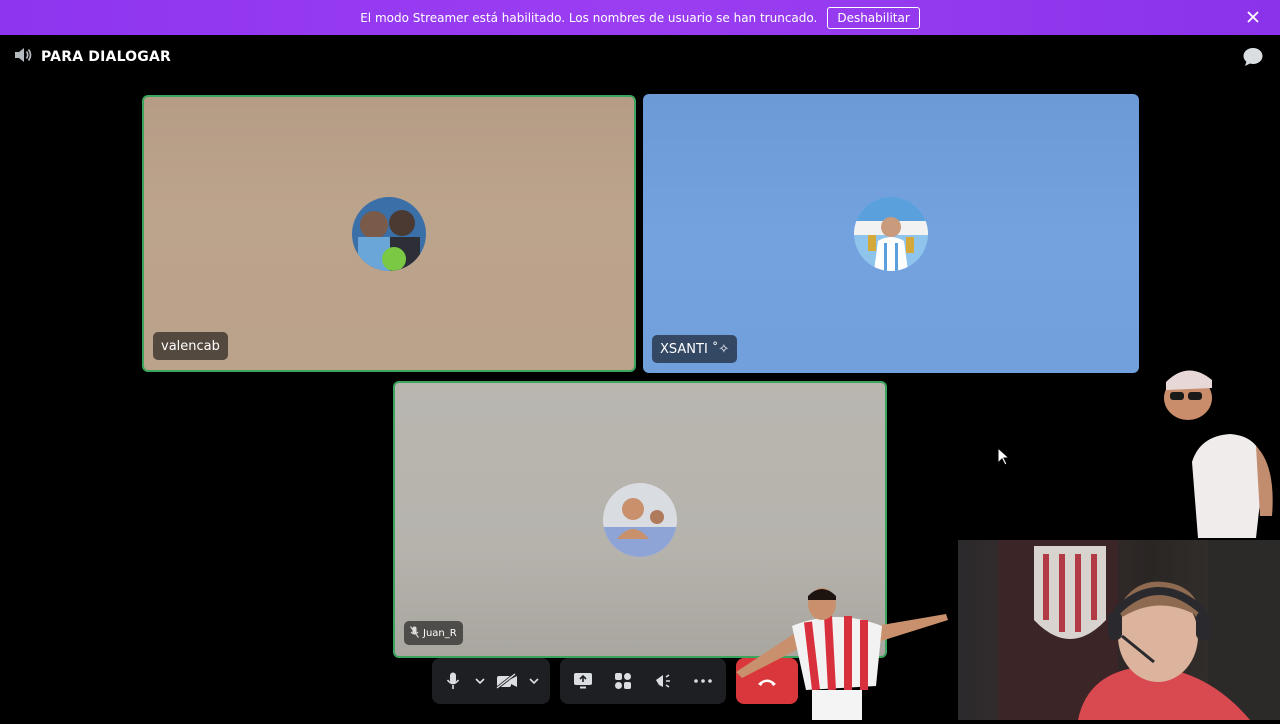  I want to click on soundboard-icon, so click(663, 681).